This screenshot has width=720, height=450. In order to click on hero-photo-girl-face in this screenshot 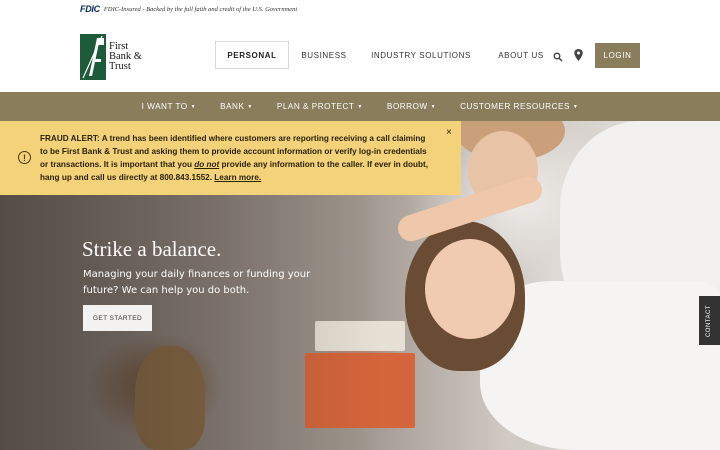, I will do `click(470, 289)`.